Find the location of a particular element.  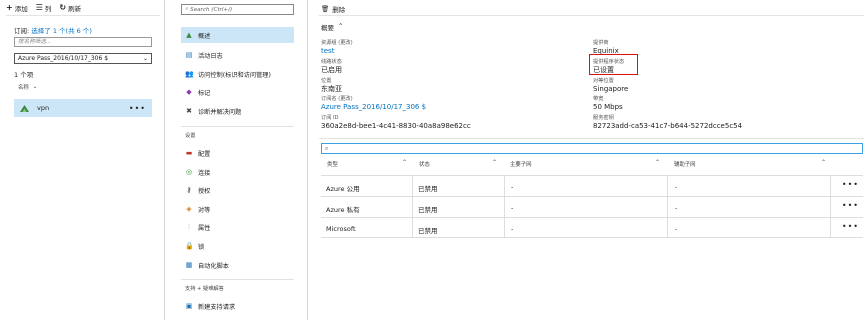

menu-item-label: 自动化脚本 is located at coordinates (213, 266).